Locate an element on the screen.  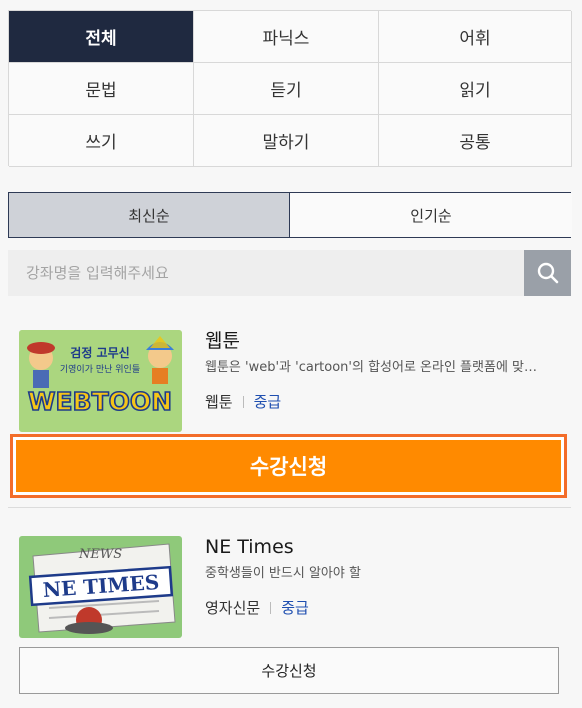
search-icon is located at coordinates (547, 273).